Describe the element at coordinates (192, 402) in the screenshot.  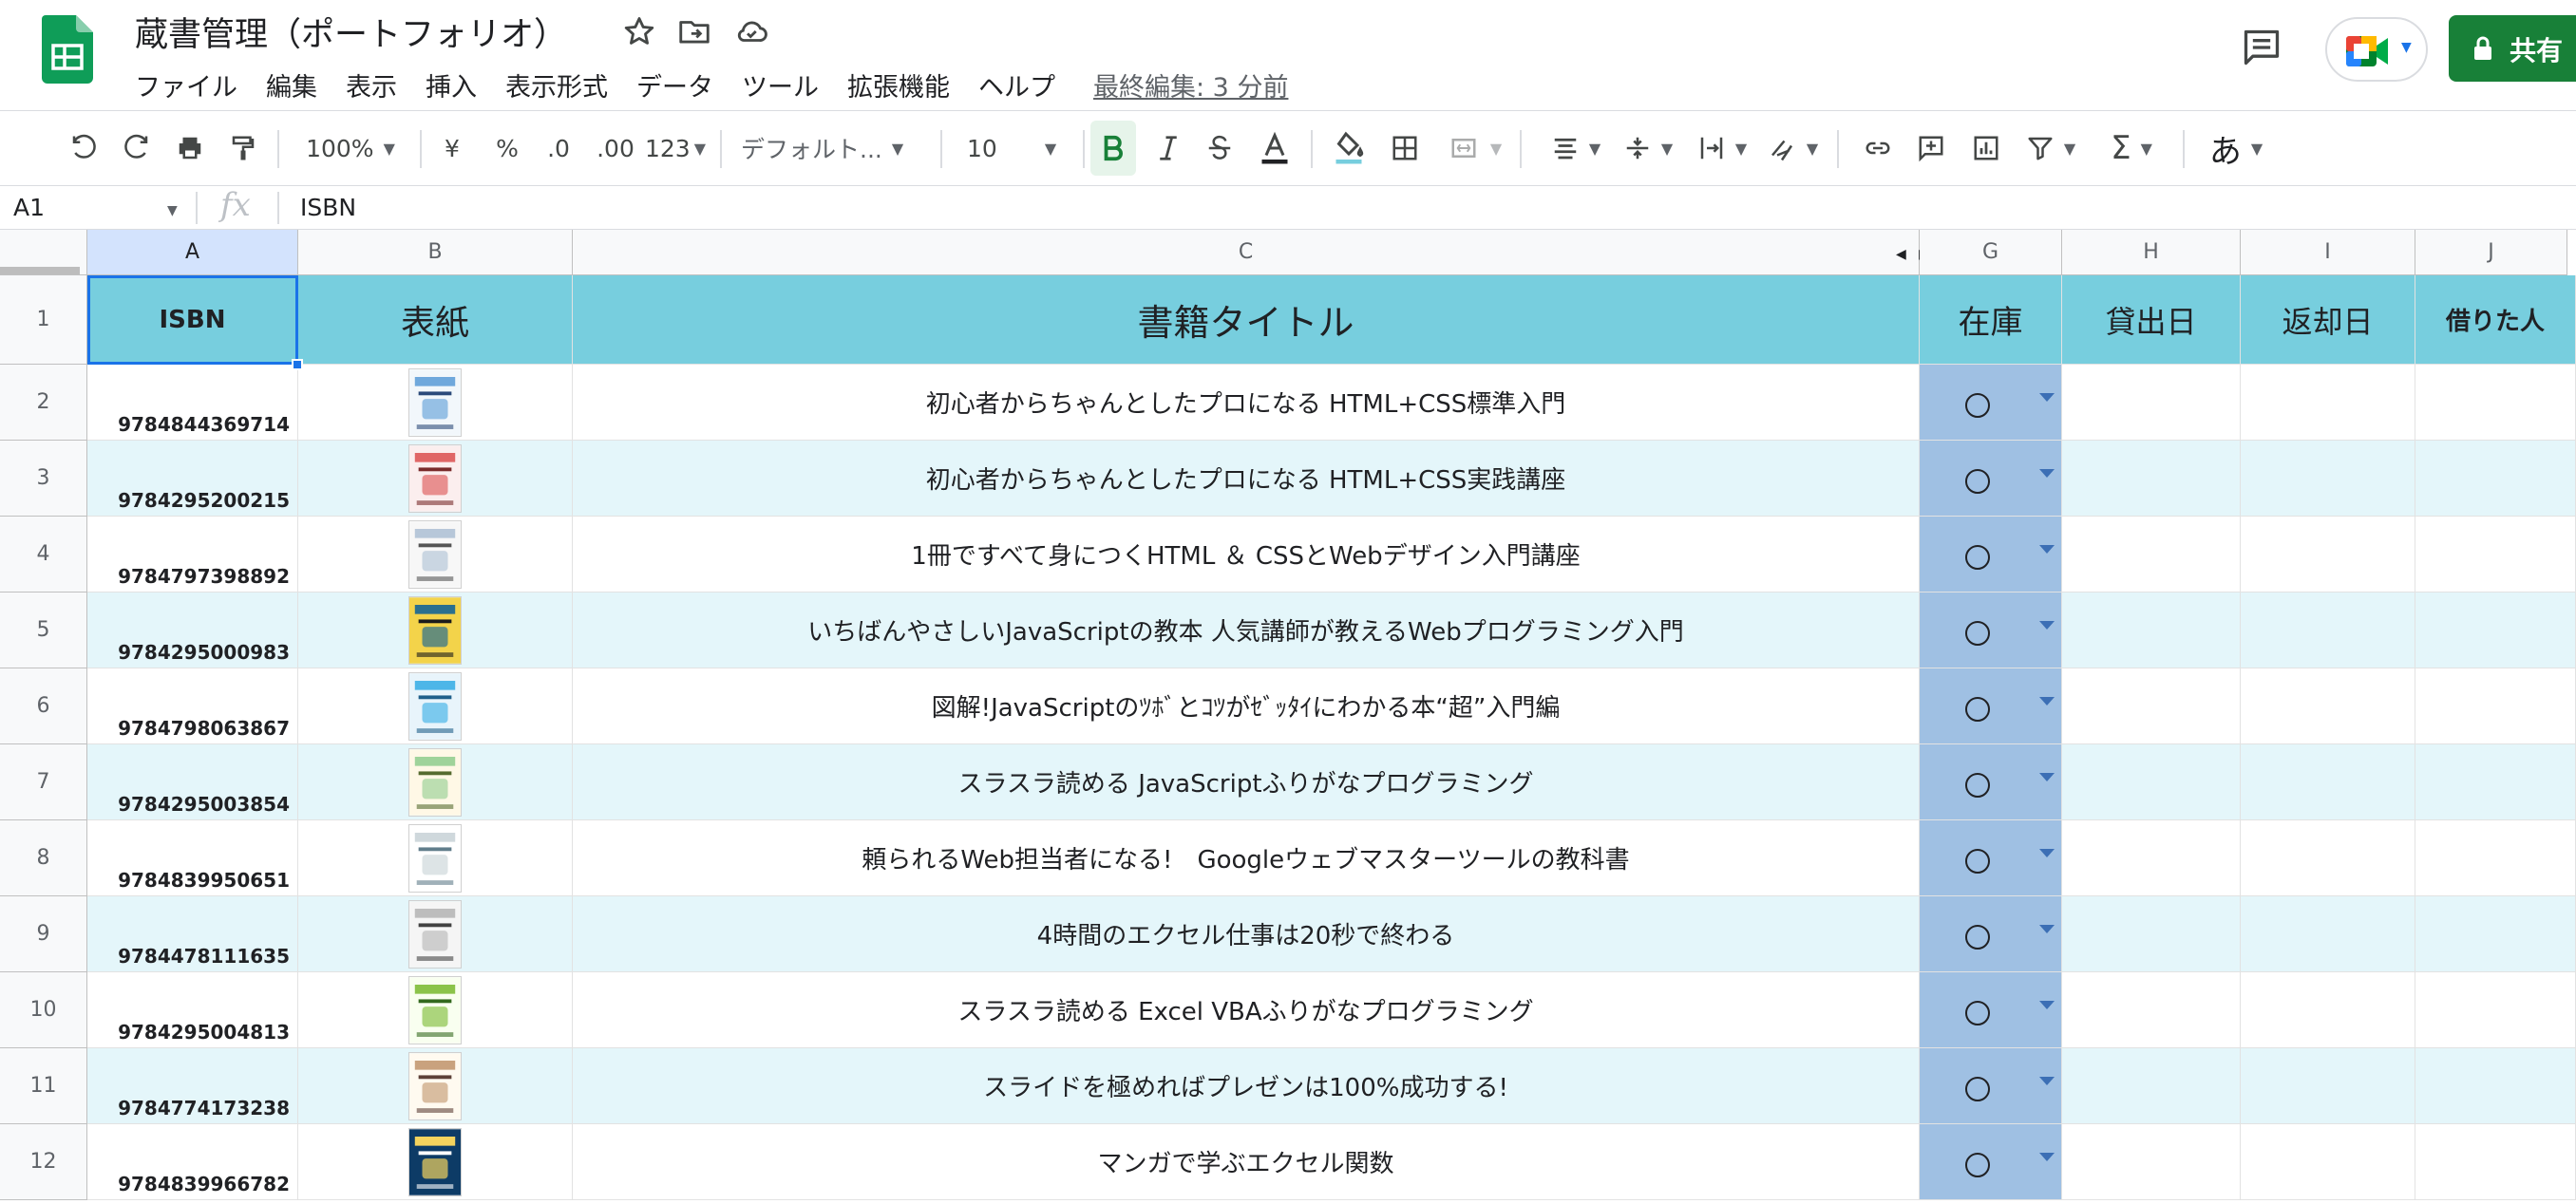
I see `isbn-cell: 9784844369714` at that location.